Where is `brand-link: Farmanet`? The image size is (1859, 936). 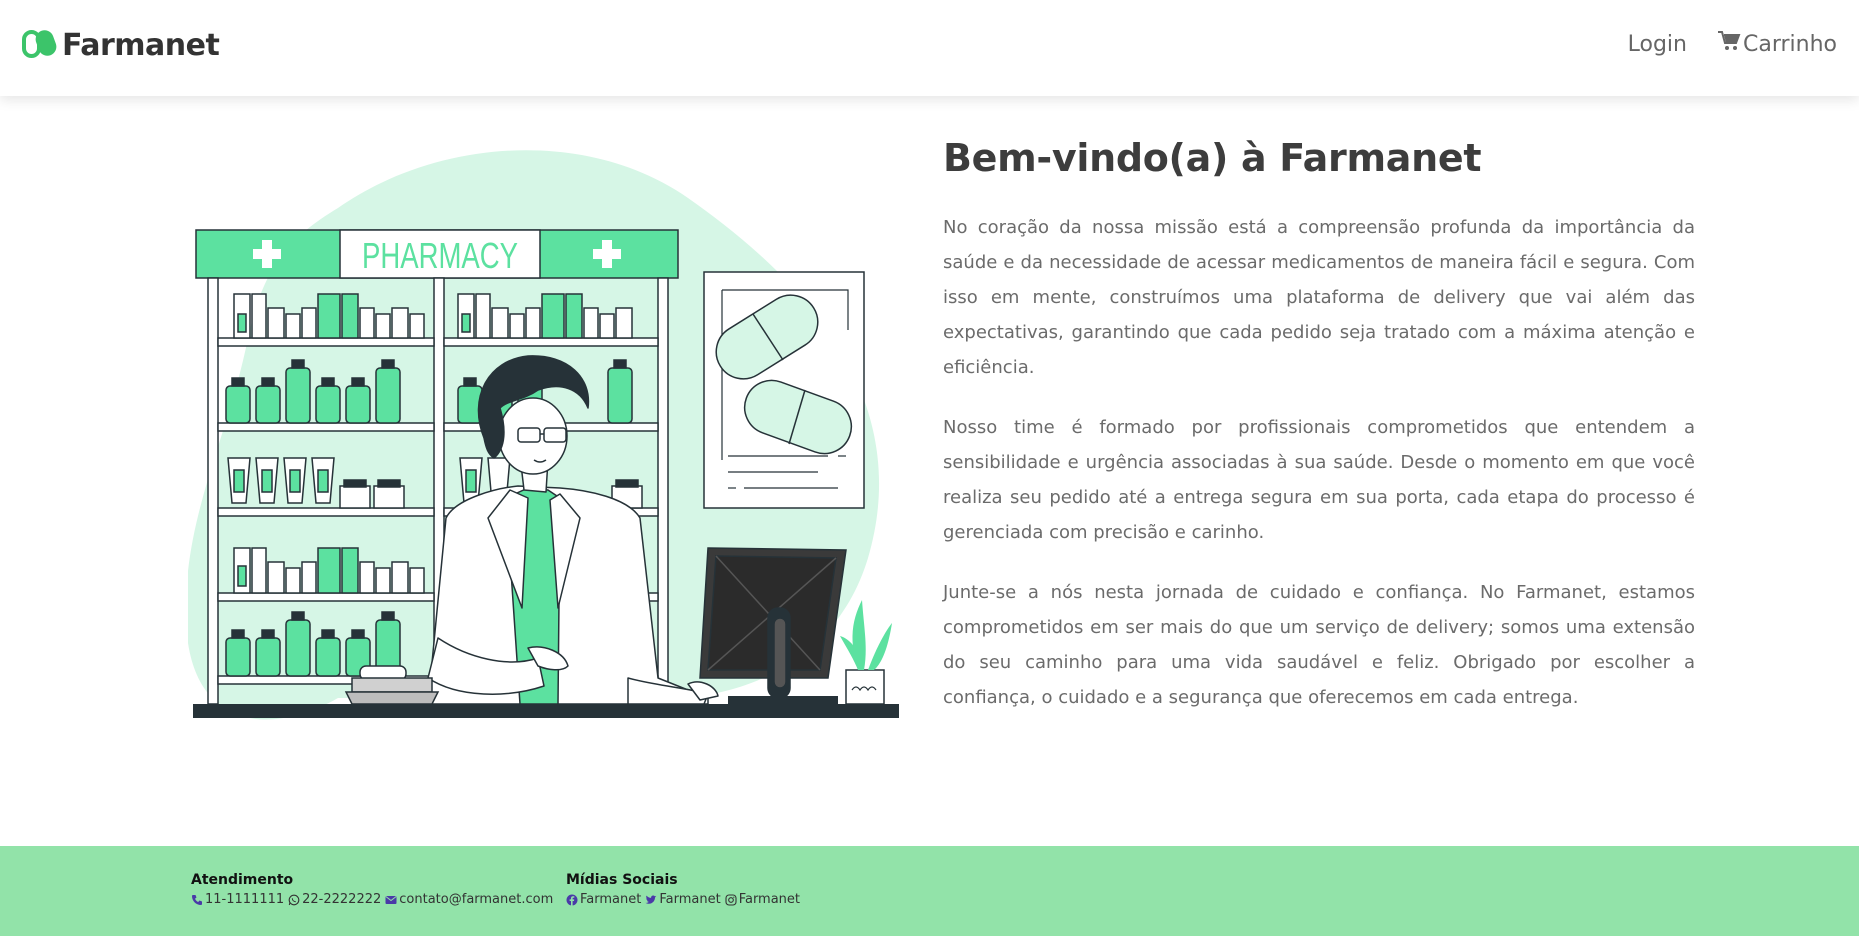
brand-link: Farmanet is located at coordinates (121, 45).